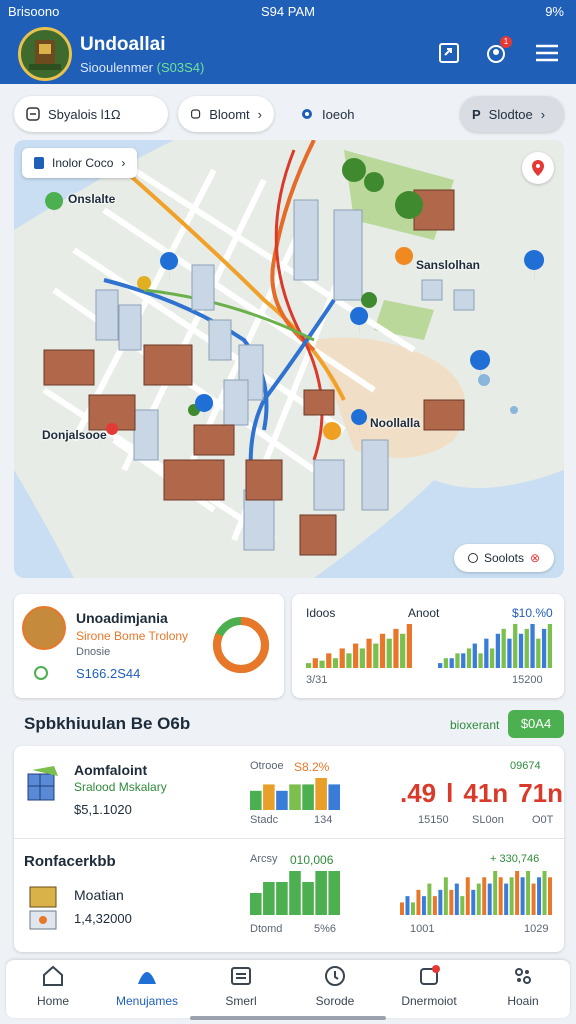  What do you see at coordinates (266, 929) in the screenshot?
I see `item-bar-footer-label: Dtomd` at bounding box center [266, 929].